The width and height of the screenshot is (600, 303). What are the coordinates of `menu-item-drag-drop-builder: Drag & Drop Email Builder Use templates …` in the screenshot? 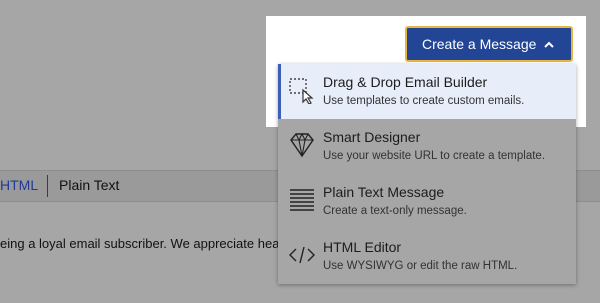 It's located at (427, 91).